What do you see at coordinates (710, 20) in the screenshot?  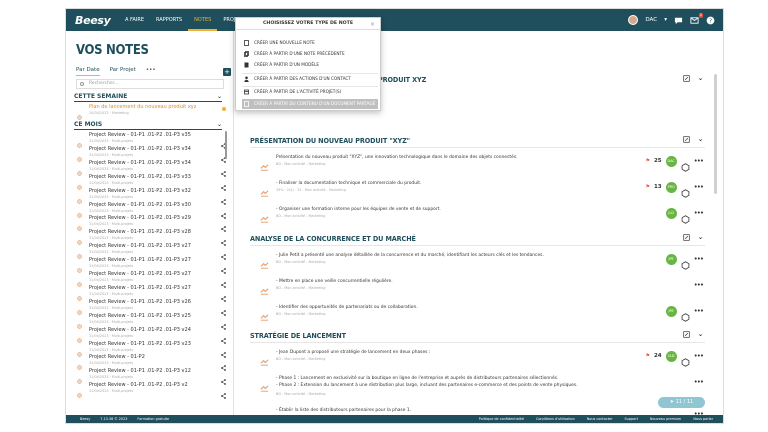 I see `help-icon: ?` at bounding box center [710, 20].